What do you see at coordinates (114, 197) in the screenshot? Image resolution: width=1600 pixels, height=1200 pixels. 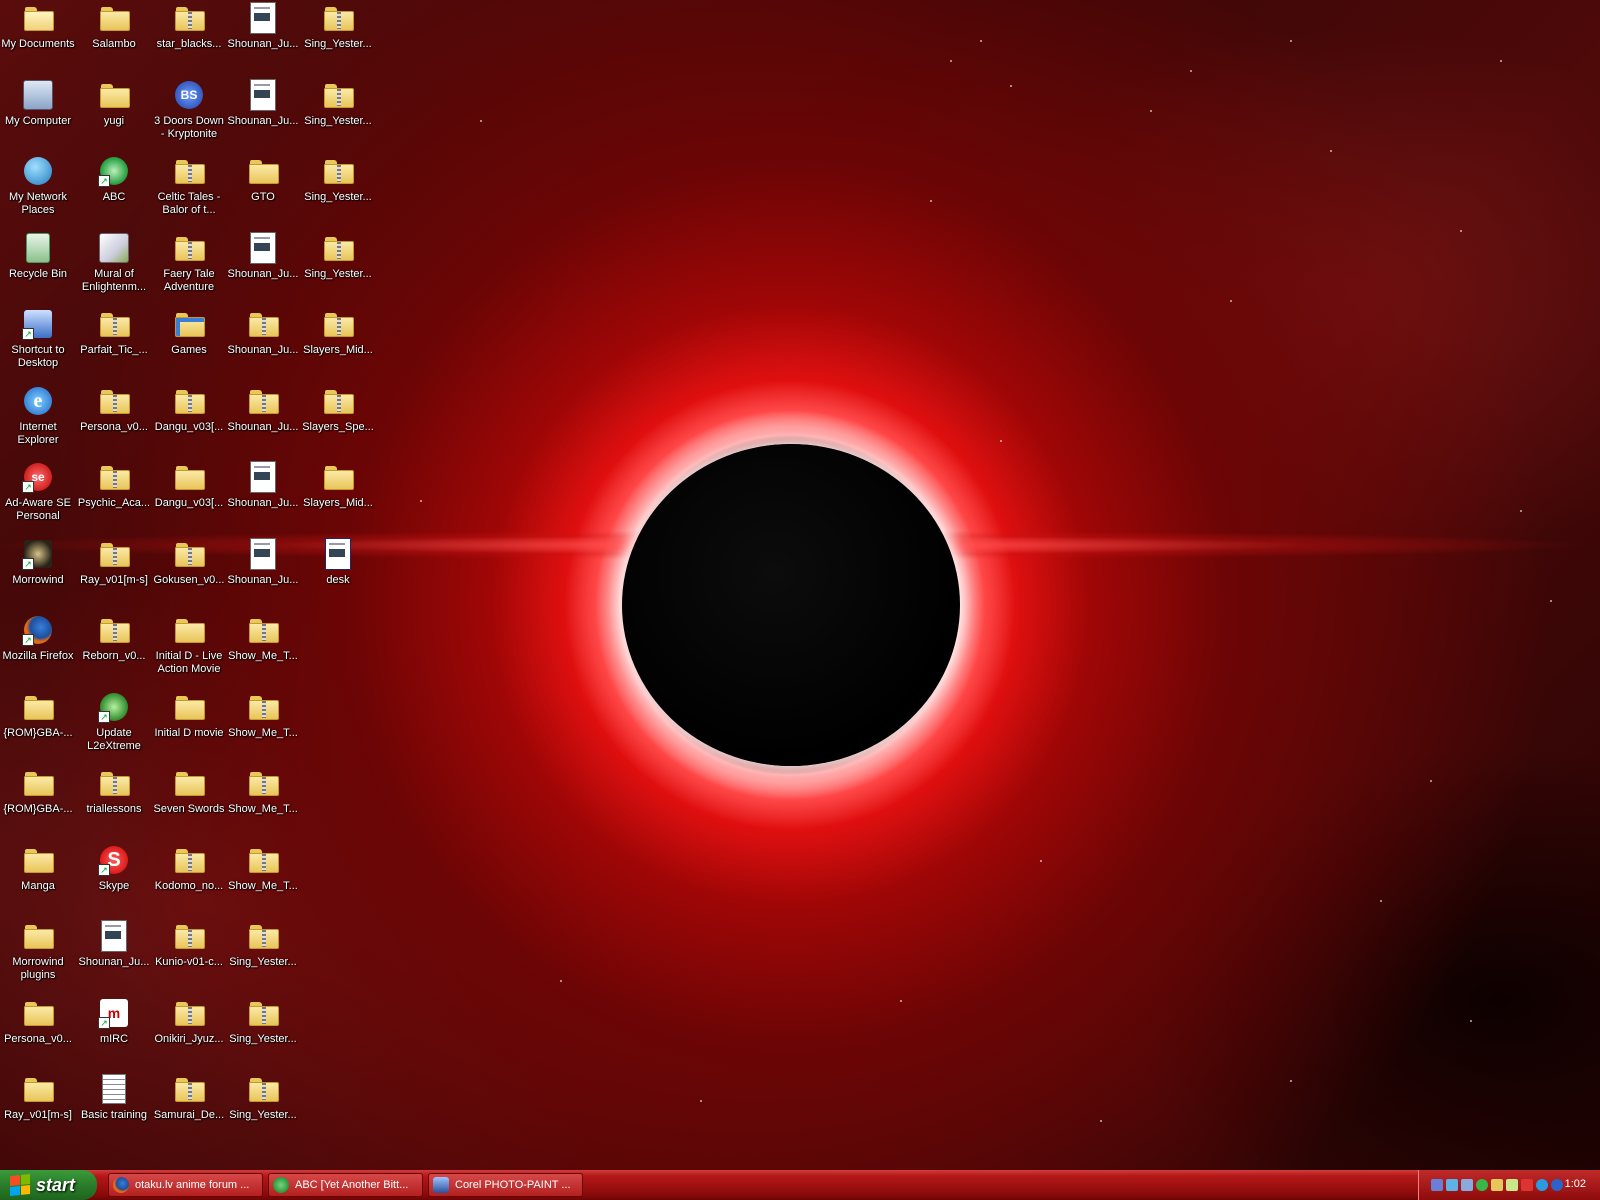 I see `desktop-icon-label: ABC` at bounding box center [114, 197].